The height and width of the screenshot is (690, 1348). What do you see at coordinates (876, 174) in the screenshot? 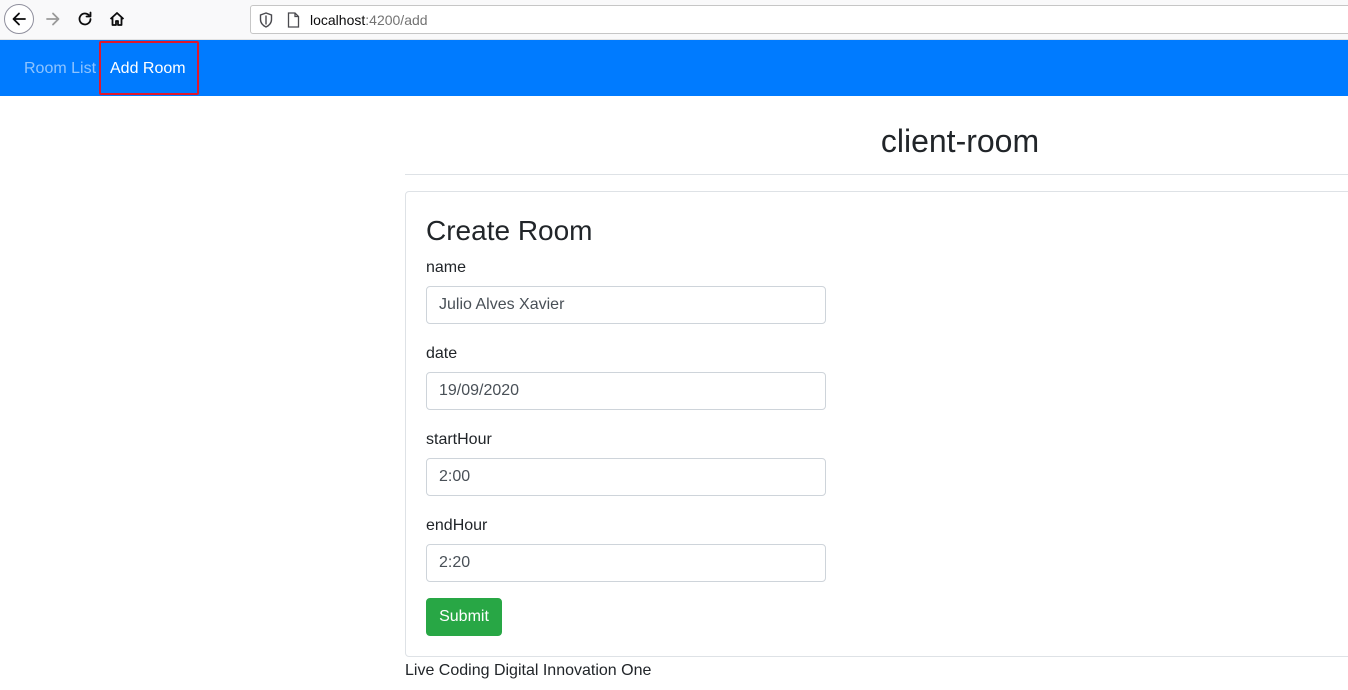
I see `title-divider` at bounding box center [876, 174].